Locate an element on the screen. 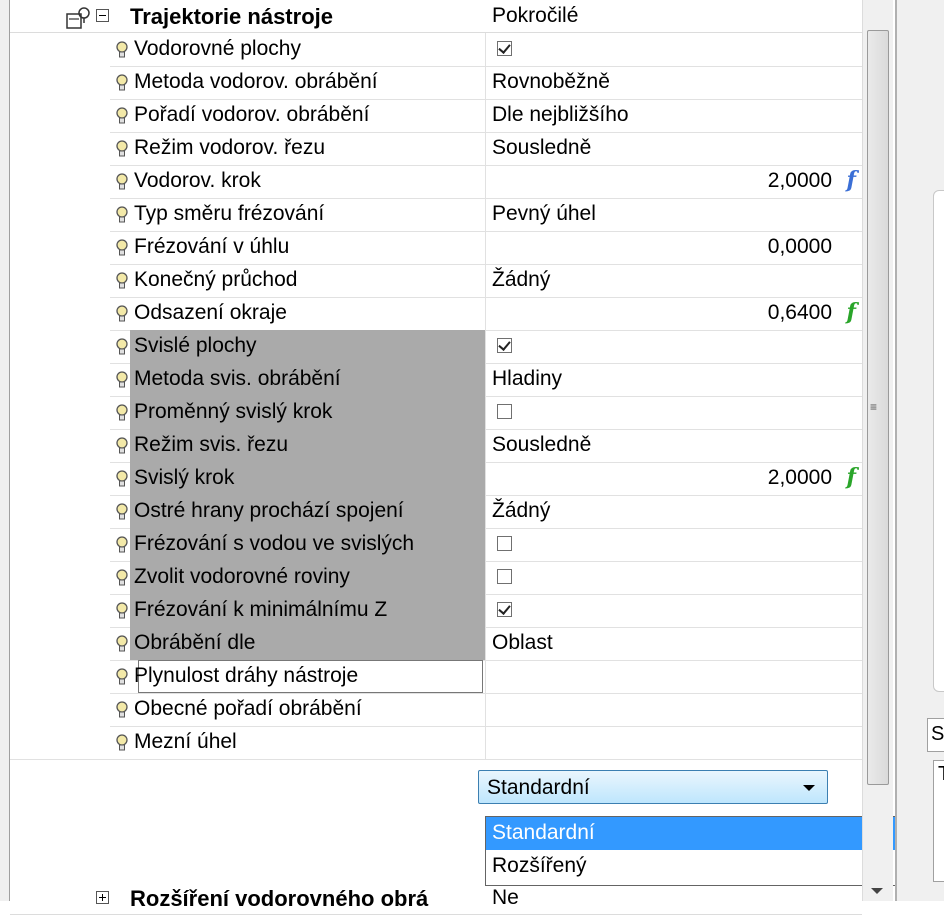 This screenshot has width=944, height=915. chevron-down-icon is located at coordinates (809, 788).